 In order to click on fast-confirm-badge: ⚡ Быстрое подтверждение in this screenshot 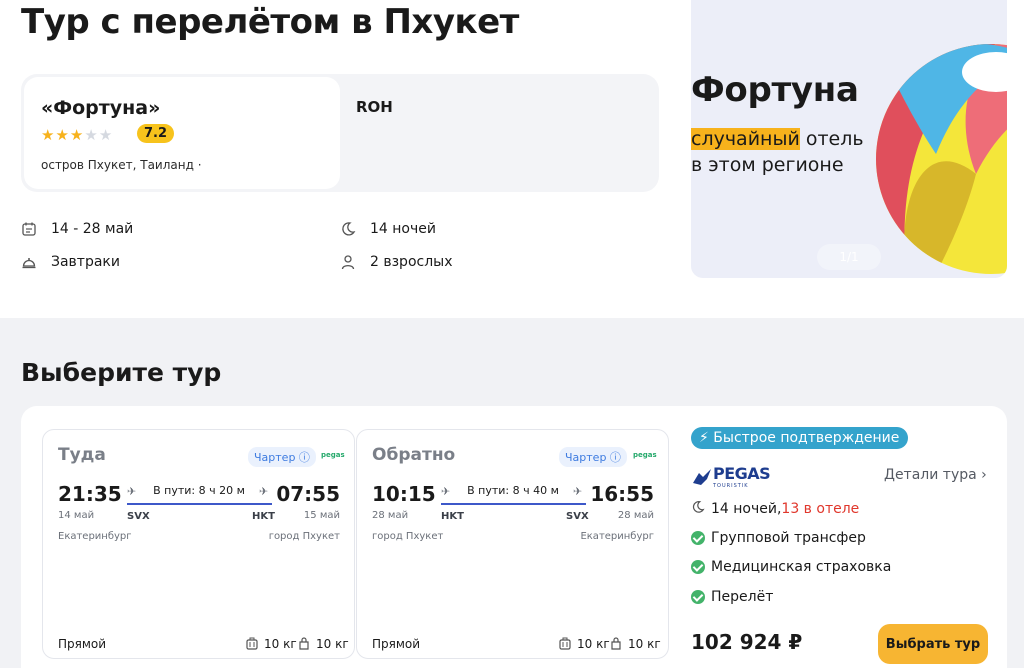, I will do `click(800, 438)`.